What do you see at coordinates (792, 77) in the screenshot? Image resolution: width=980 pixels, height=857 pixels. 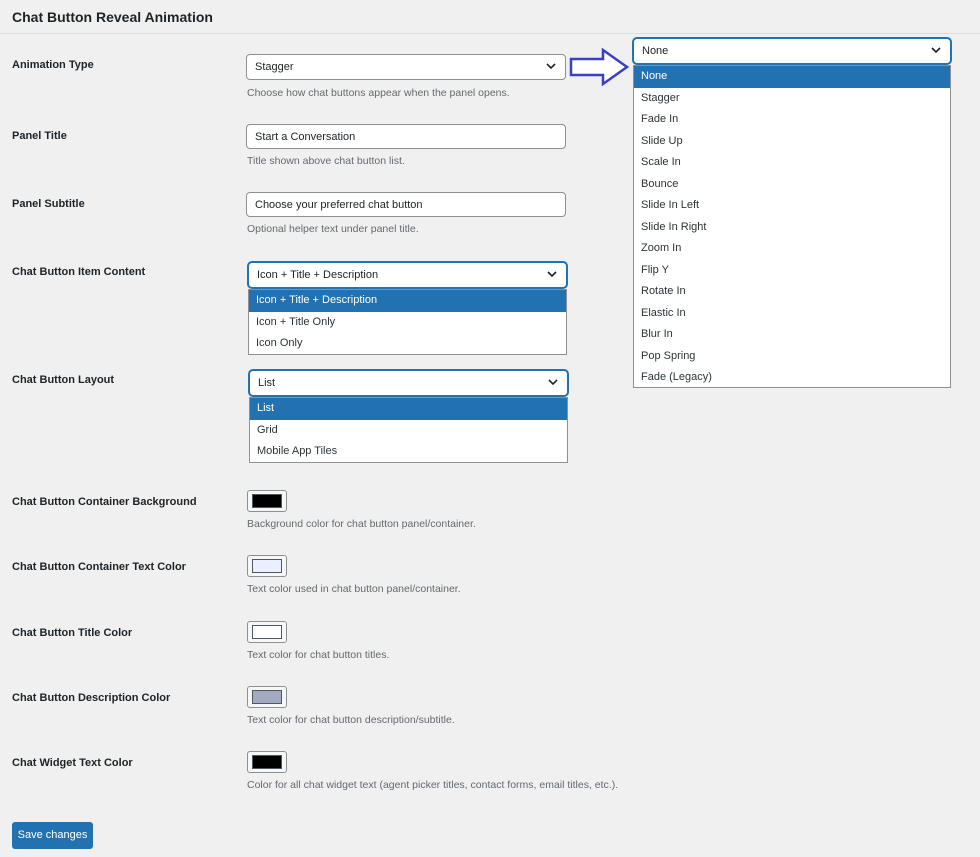 I see `option-none: None` at bounding box center [792, 77].